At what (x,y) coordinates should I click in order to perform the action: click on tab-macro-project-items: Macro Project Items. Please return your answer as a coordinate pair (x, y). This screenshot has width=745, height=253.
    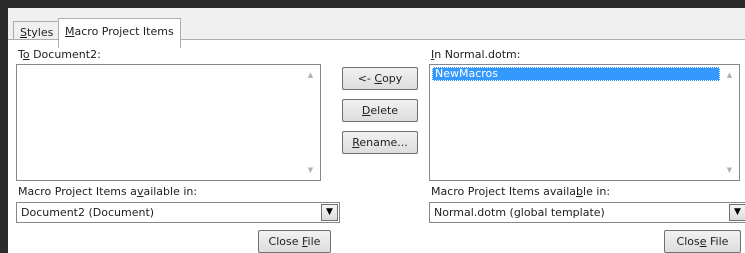
    Looking at the image, I should click on (119, 33).